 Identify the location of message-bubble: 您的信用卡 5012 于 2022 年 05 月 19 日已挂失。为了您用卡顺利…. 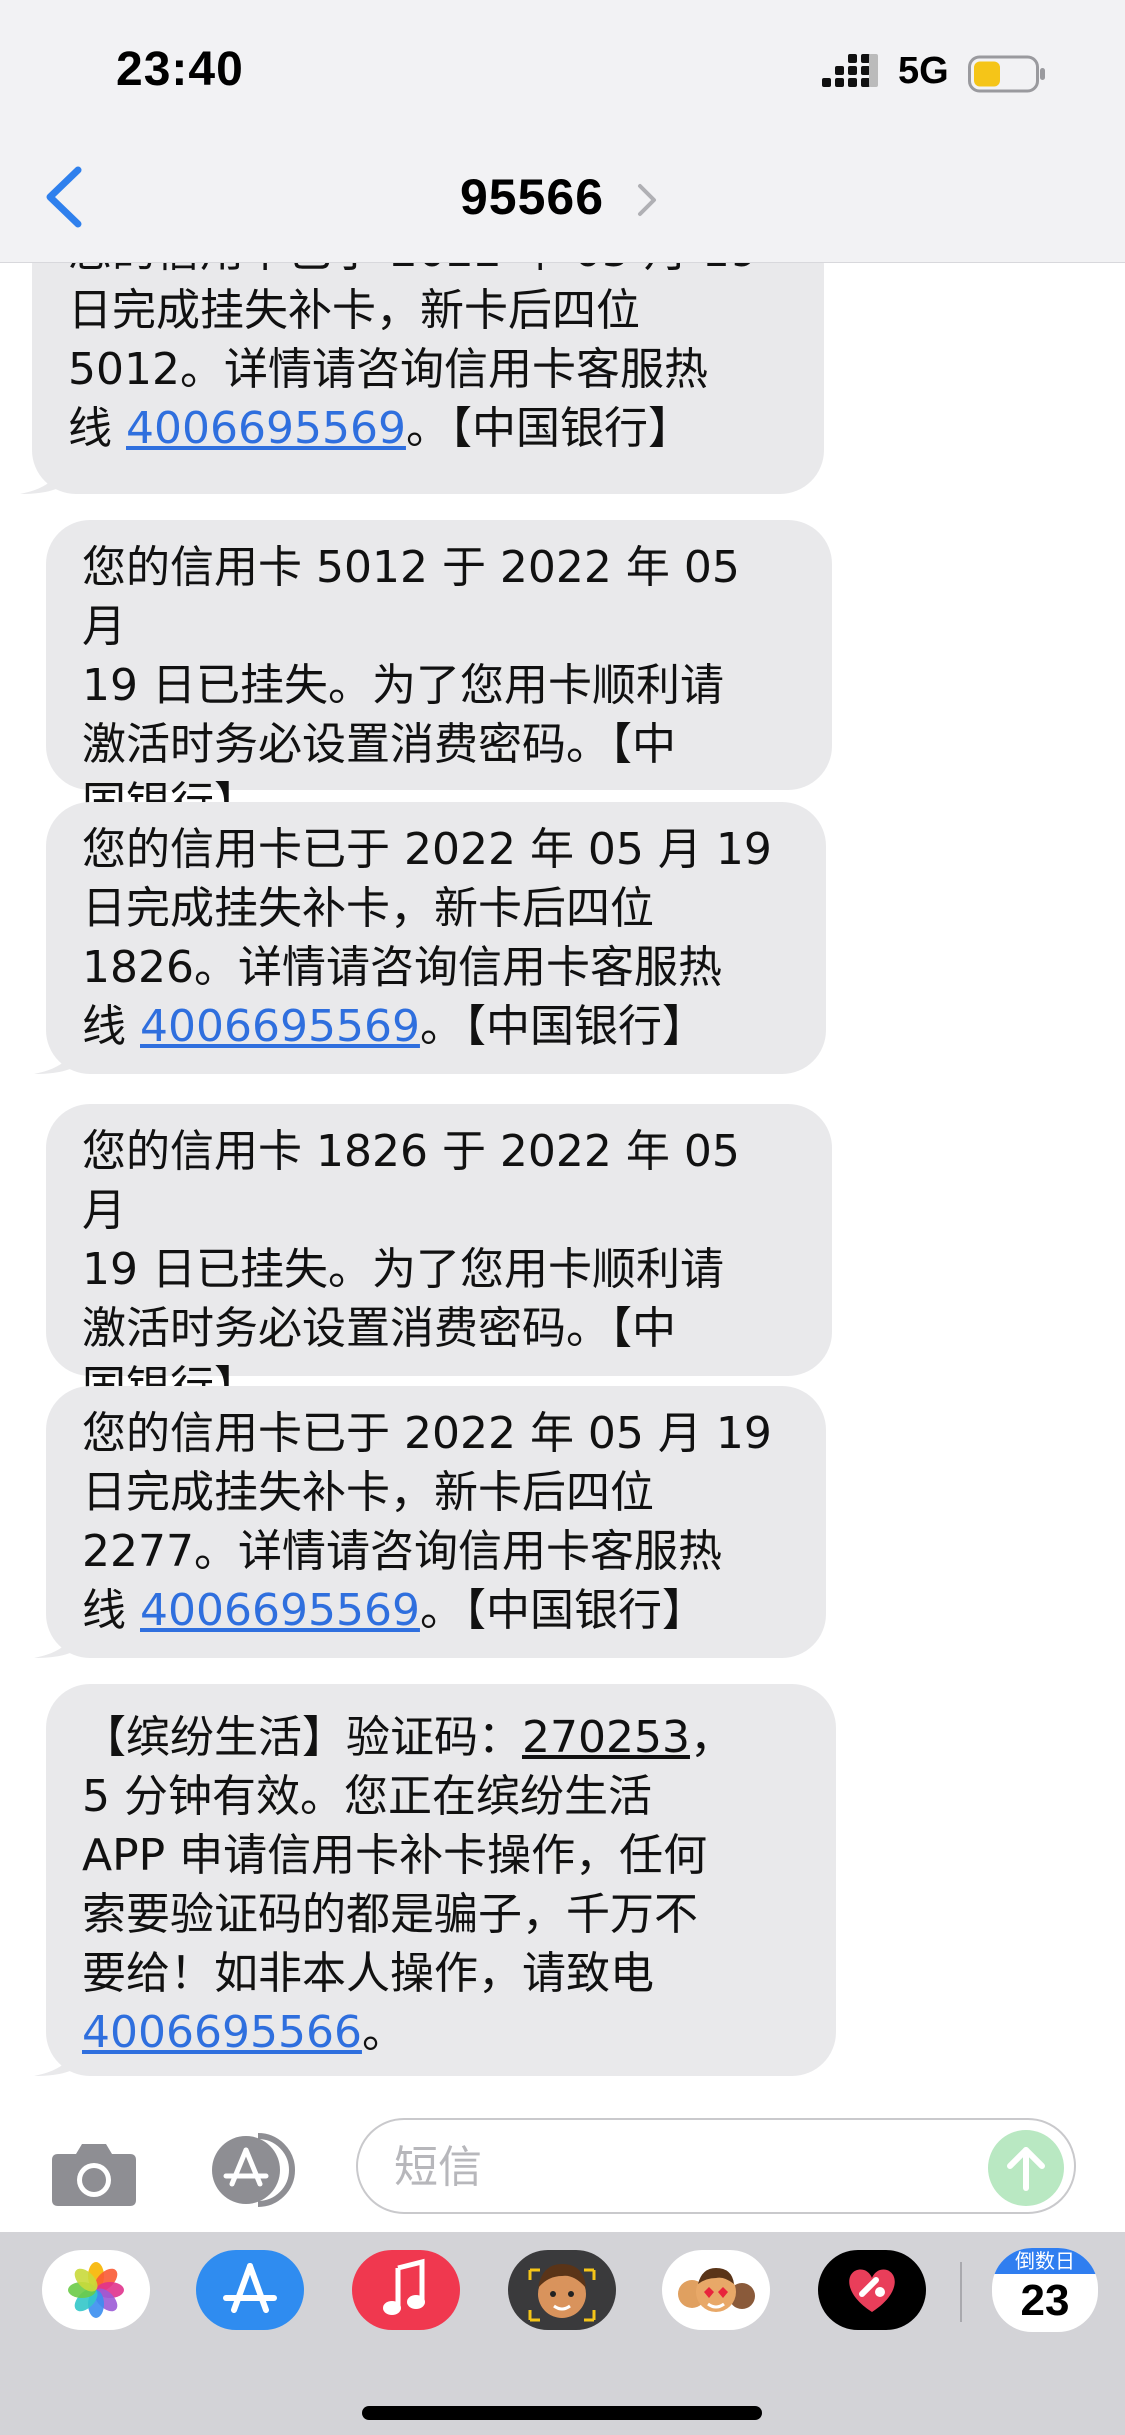
(439, 674).